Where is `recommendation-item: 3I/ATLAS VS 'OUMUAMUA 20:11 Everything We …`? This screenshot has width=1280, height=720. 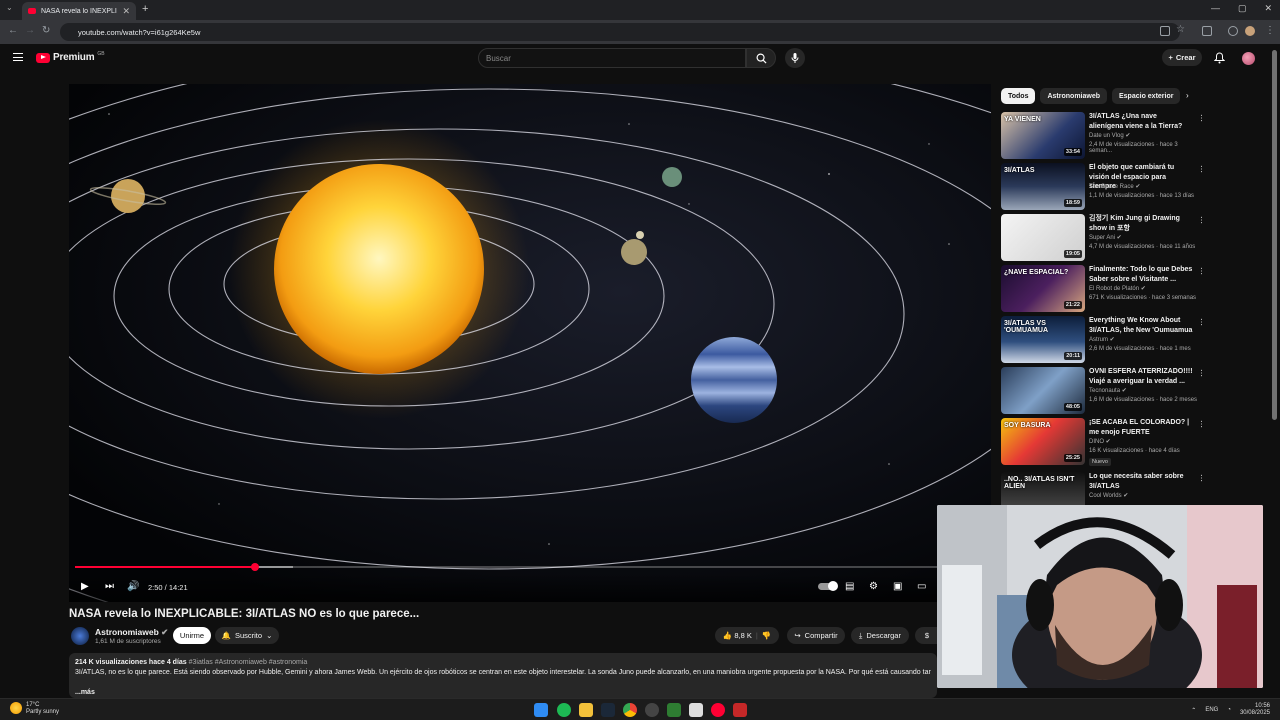
recommendation-item: 3I/ATLAS VS 'OUMUAMUA 20:11 Everything We … is located at coordinates (1103, 340).